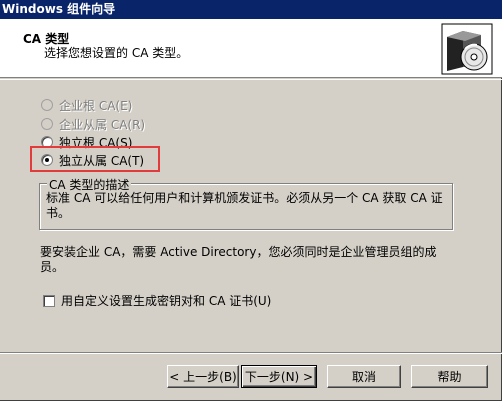 The height and width of the screenshot is (401, 502). What do you see at coordinates (166, 301) in the screenshot?
I see `custom-keys-label: 用自定义设置生成密钥对和 CA 证书(U)` at bounding box center [166, 301].